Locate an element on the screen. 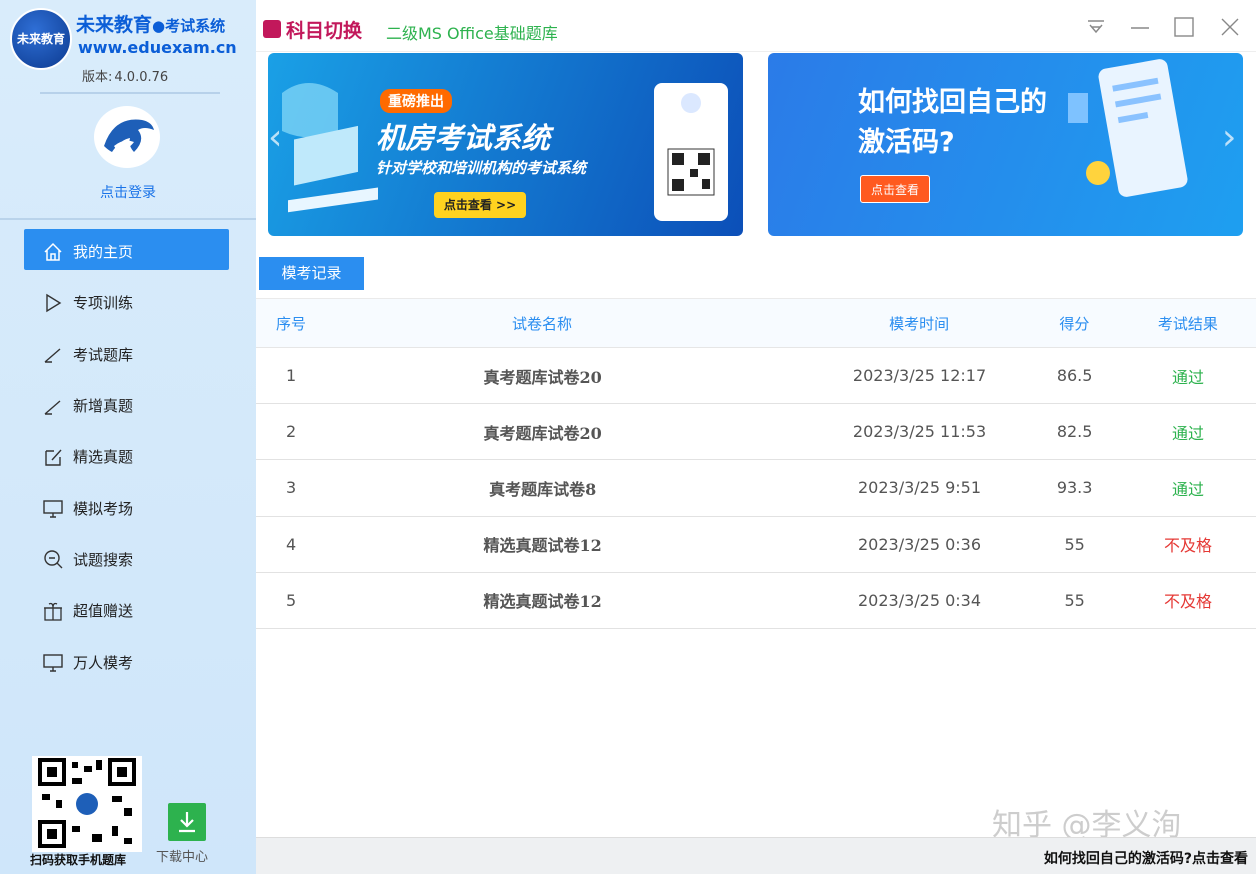  brand-logo: 未来教育 is located at coordinates (41, 39).